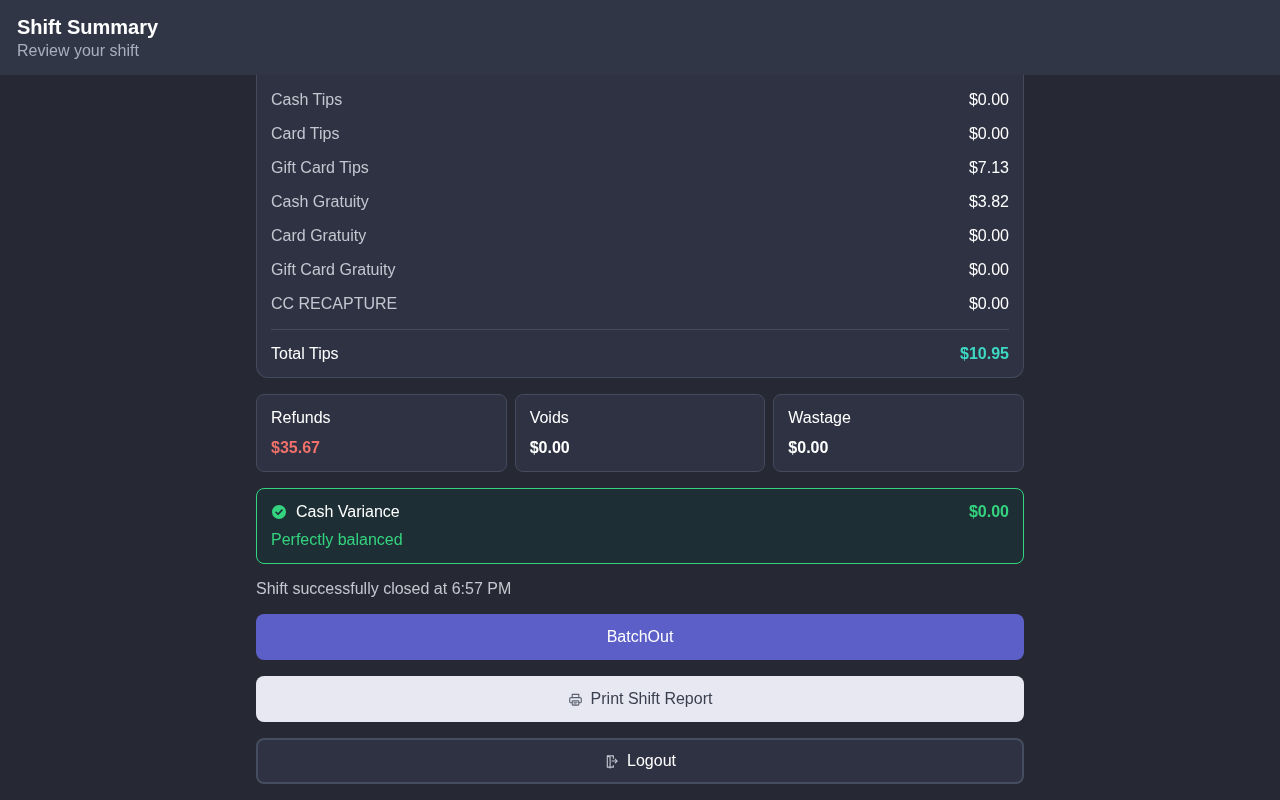 Image resolution: width=1280 pixels, height=800 pixels. What do you see at coordinates (333, 270) in the screenshot?
I see `tip-label: Gift Card Gratuity` at bounding box center [333, 270].